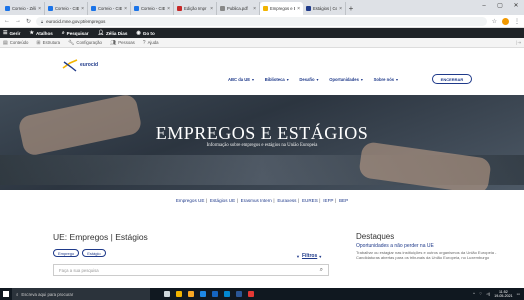 Image resolution: width=524 pixels, height=300 pixels. I want to click on admin-item-pessoas: 👥︎ Pessoas, so click(122, 43).